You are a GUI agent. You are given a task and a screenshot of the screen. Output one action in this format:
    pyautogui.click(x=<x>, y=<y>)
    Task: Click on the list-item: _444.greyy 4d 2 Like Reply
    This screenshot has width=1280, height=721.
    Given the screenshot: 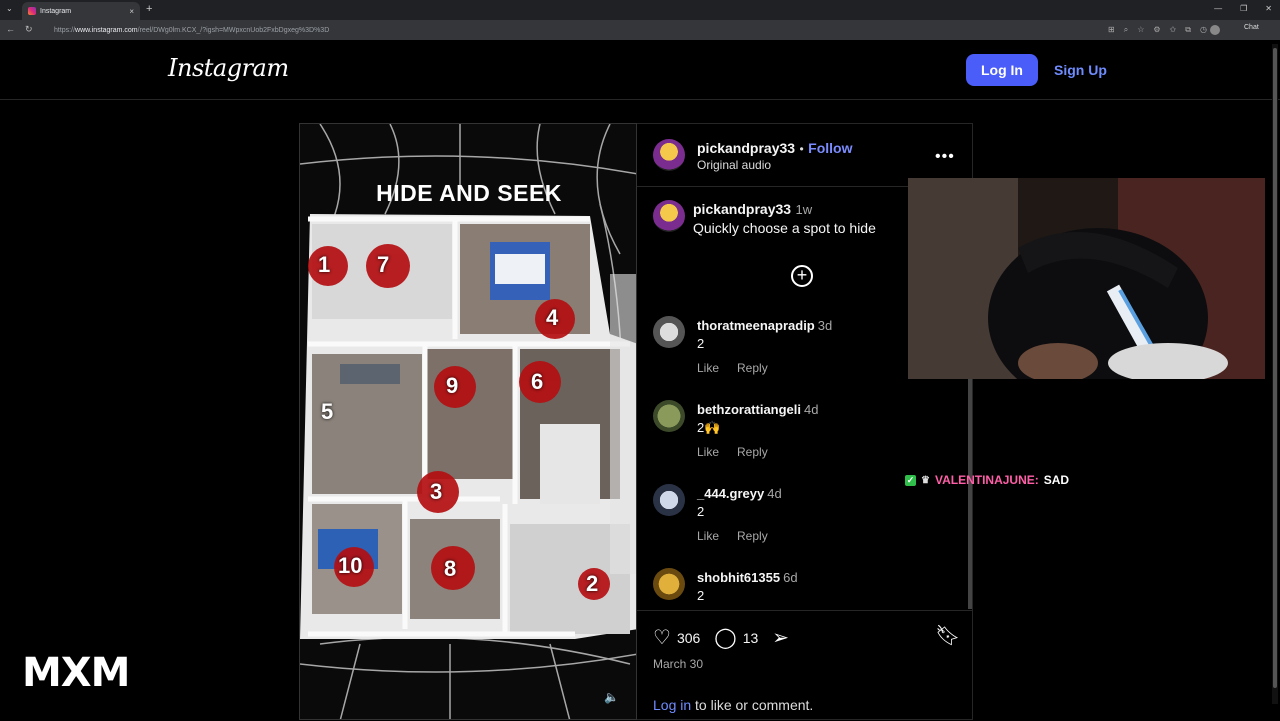 What is the action you would take?
    pyautogui.click(x=803, y=526)
    